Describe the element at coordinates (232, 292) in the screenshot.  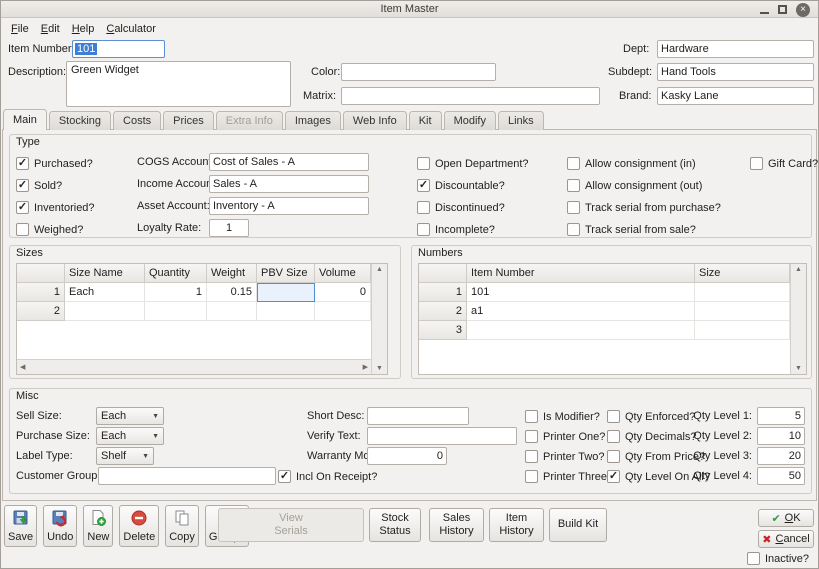
I see `cell-weight: 0.15` at that location.